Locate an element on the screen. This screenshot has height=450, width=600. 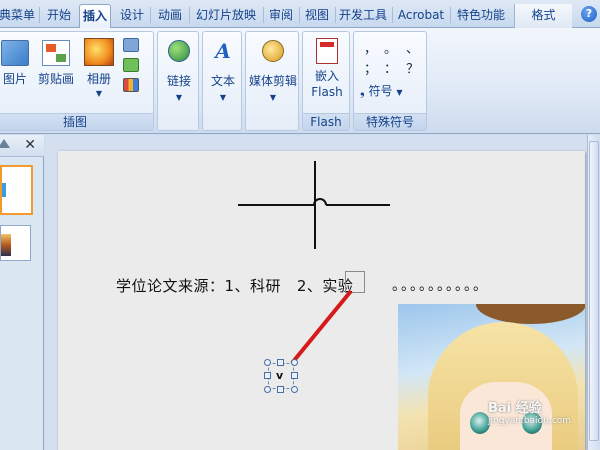
vertical-scrollbar is located at coordinates (593, 292).